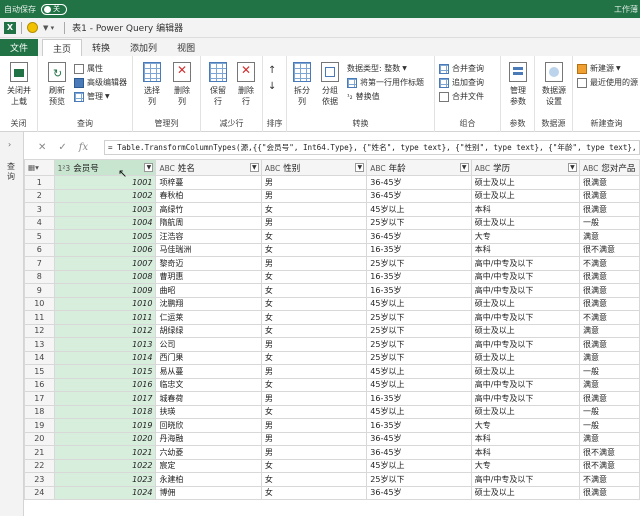 This screenshot has height=516, width=640. What do you see at coordinates (208, 411) in the screenshot?
I see `table-cell: 扶瑛` at bounding box center [208, 411].